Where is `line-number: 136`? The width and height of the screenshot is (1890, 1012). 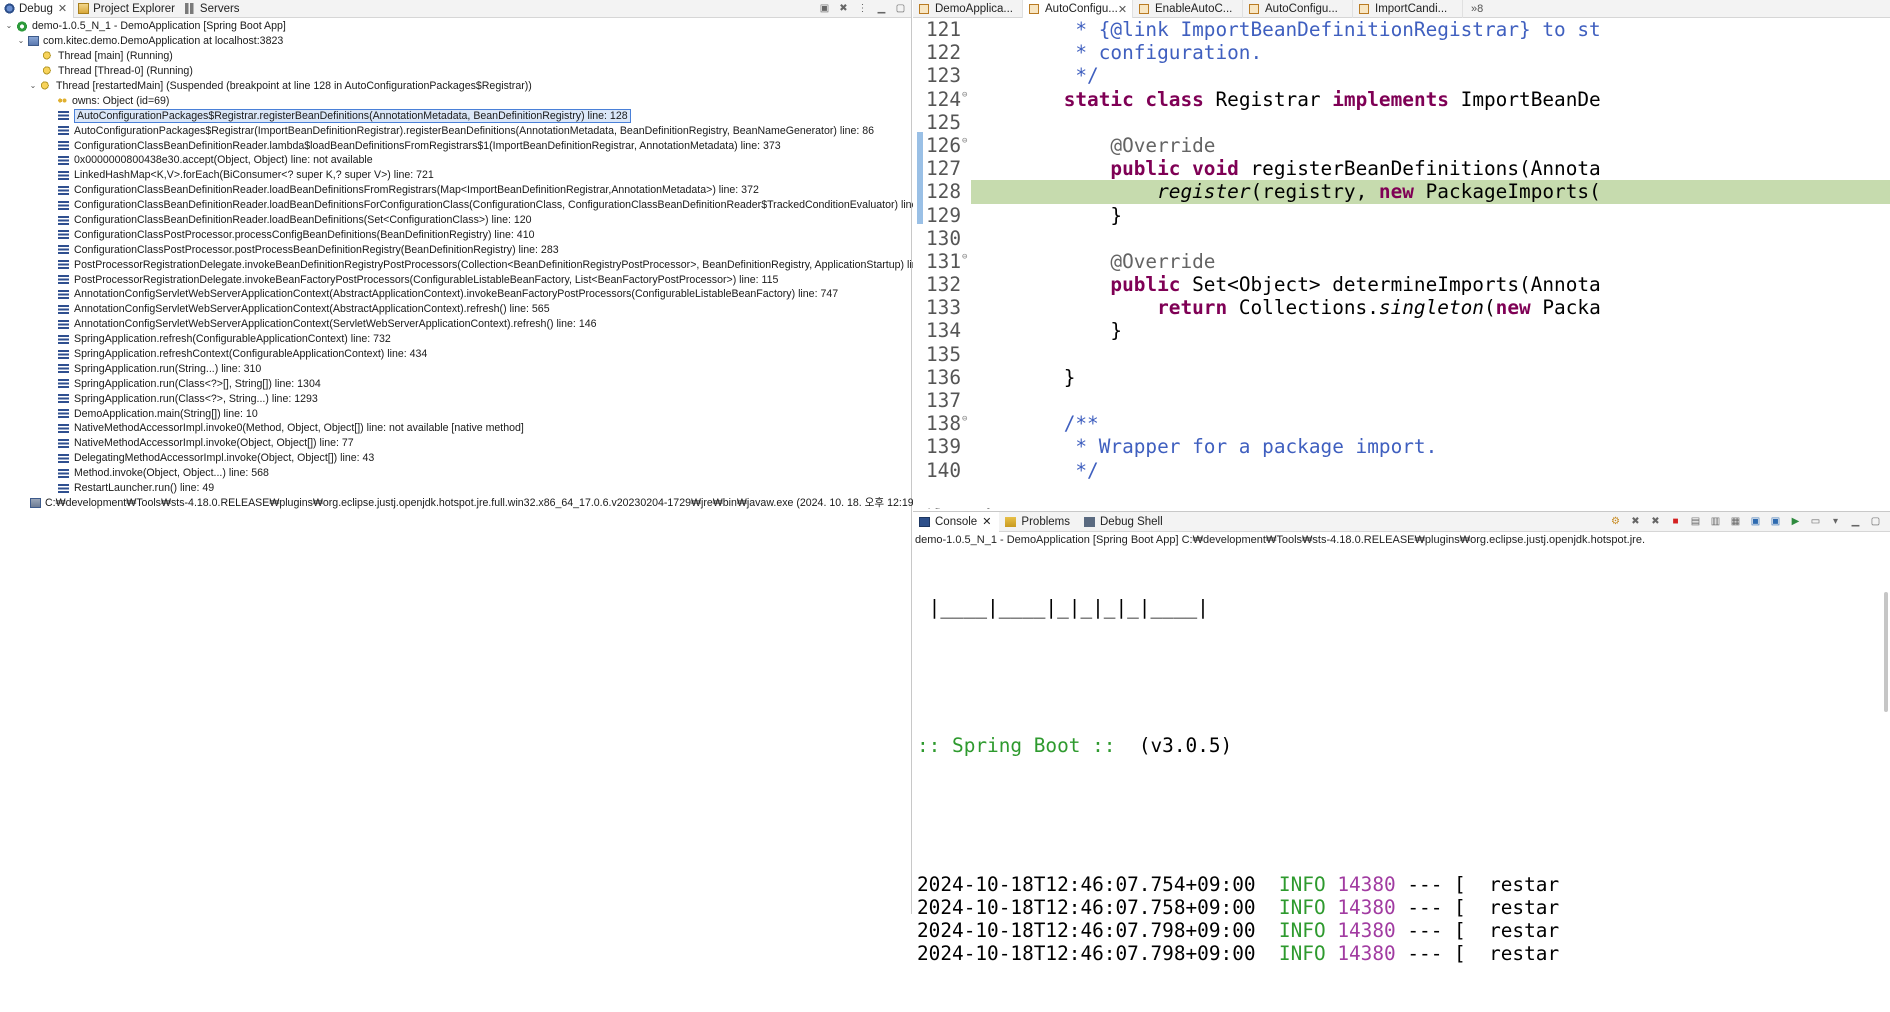
line-number: 136 is located at coordinates (943, 377).